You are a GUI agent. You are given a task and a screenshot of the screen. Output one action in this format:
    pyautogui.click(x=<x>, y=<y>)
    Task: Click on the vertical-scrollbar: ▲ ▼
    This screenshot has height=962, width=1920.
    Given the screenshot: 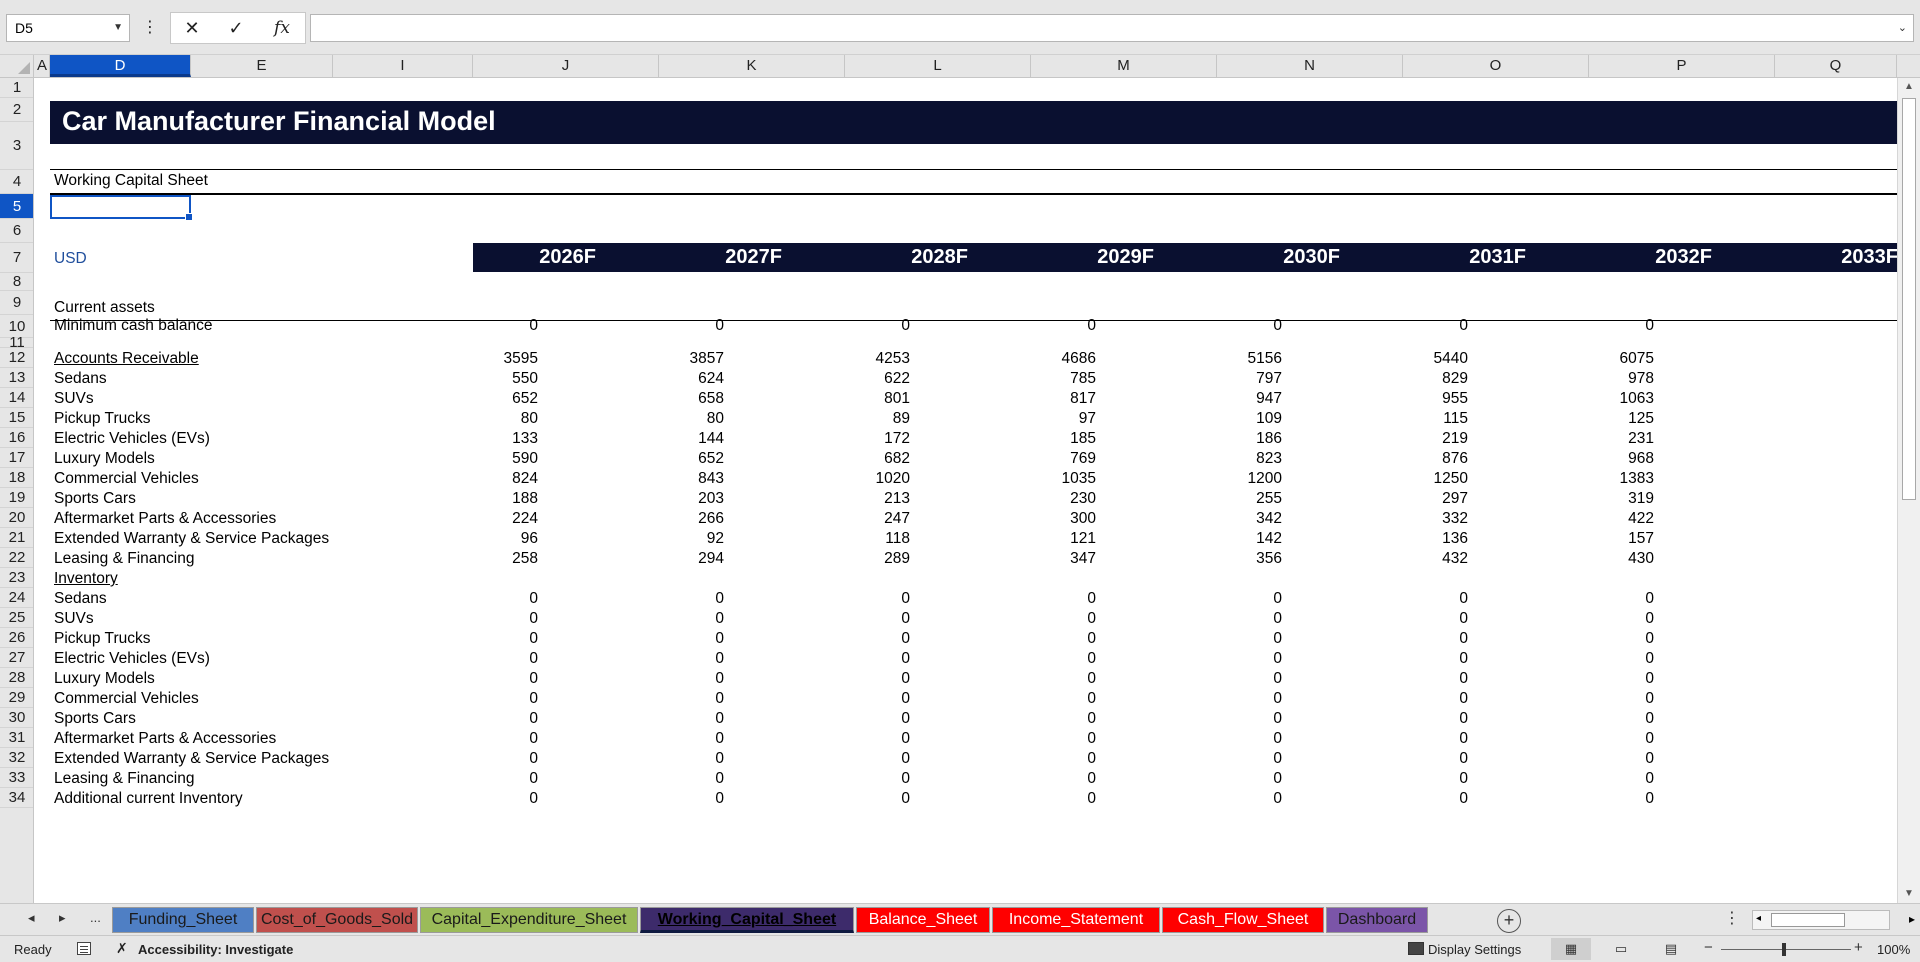 What is the action you would take?
    pyautogui.click(x=1908, y=490)
    